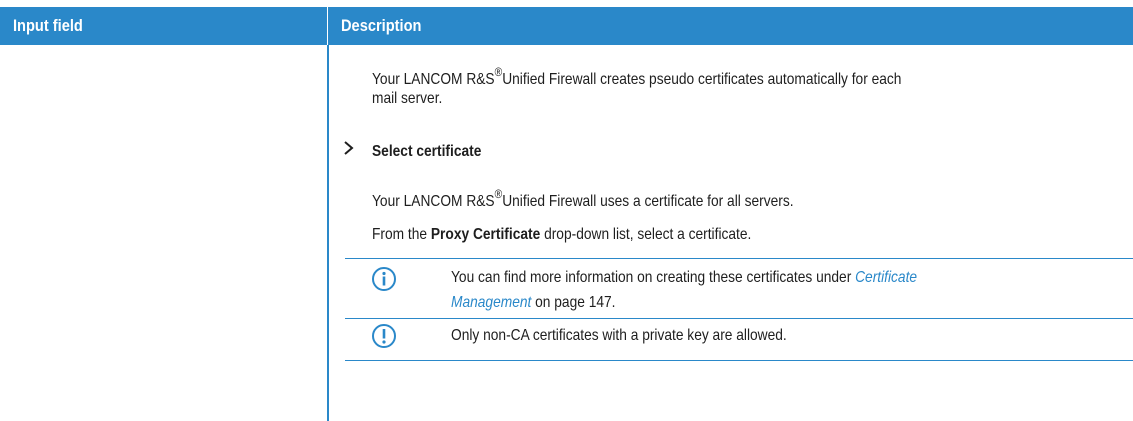 This screenshot has height=421, width=1133. I want to click on column-divider, so click(328, 233).